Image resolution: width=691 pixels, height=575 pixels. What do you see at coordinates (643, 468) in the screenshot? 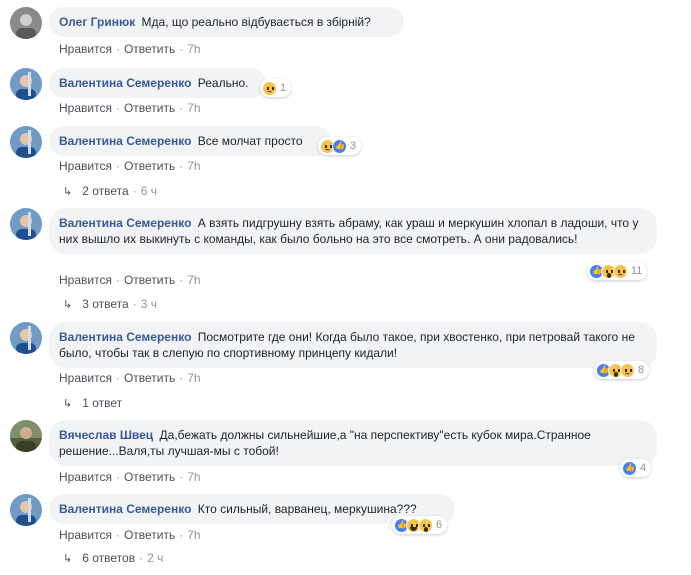
I see `reaction-count: 4` at bounding box center [643, 468].